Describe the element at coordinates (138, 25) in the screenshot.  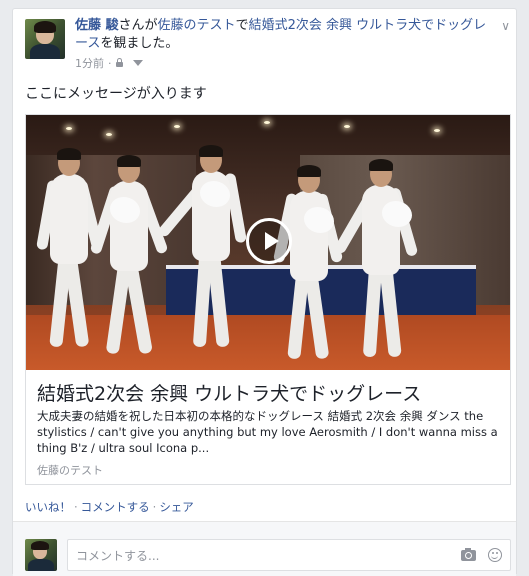
I see `headline-text-1: さんが` at that location.